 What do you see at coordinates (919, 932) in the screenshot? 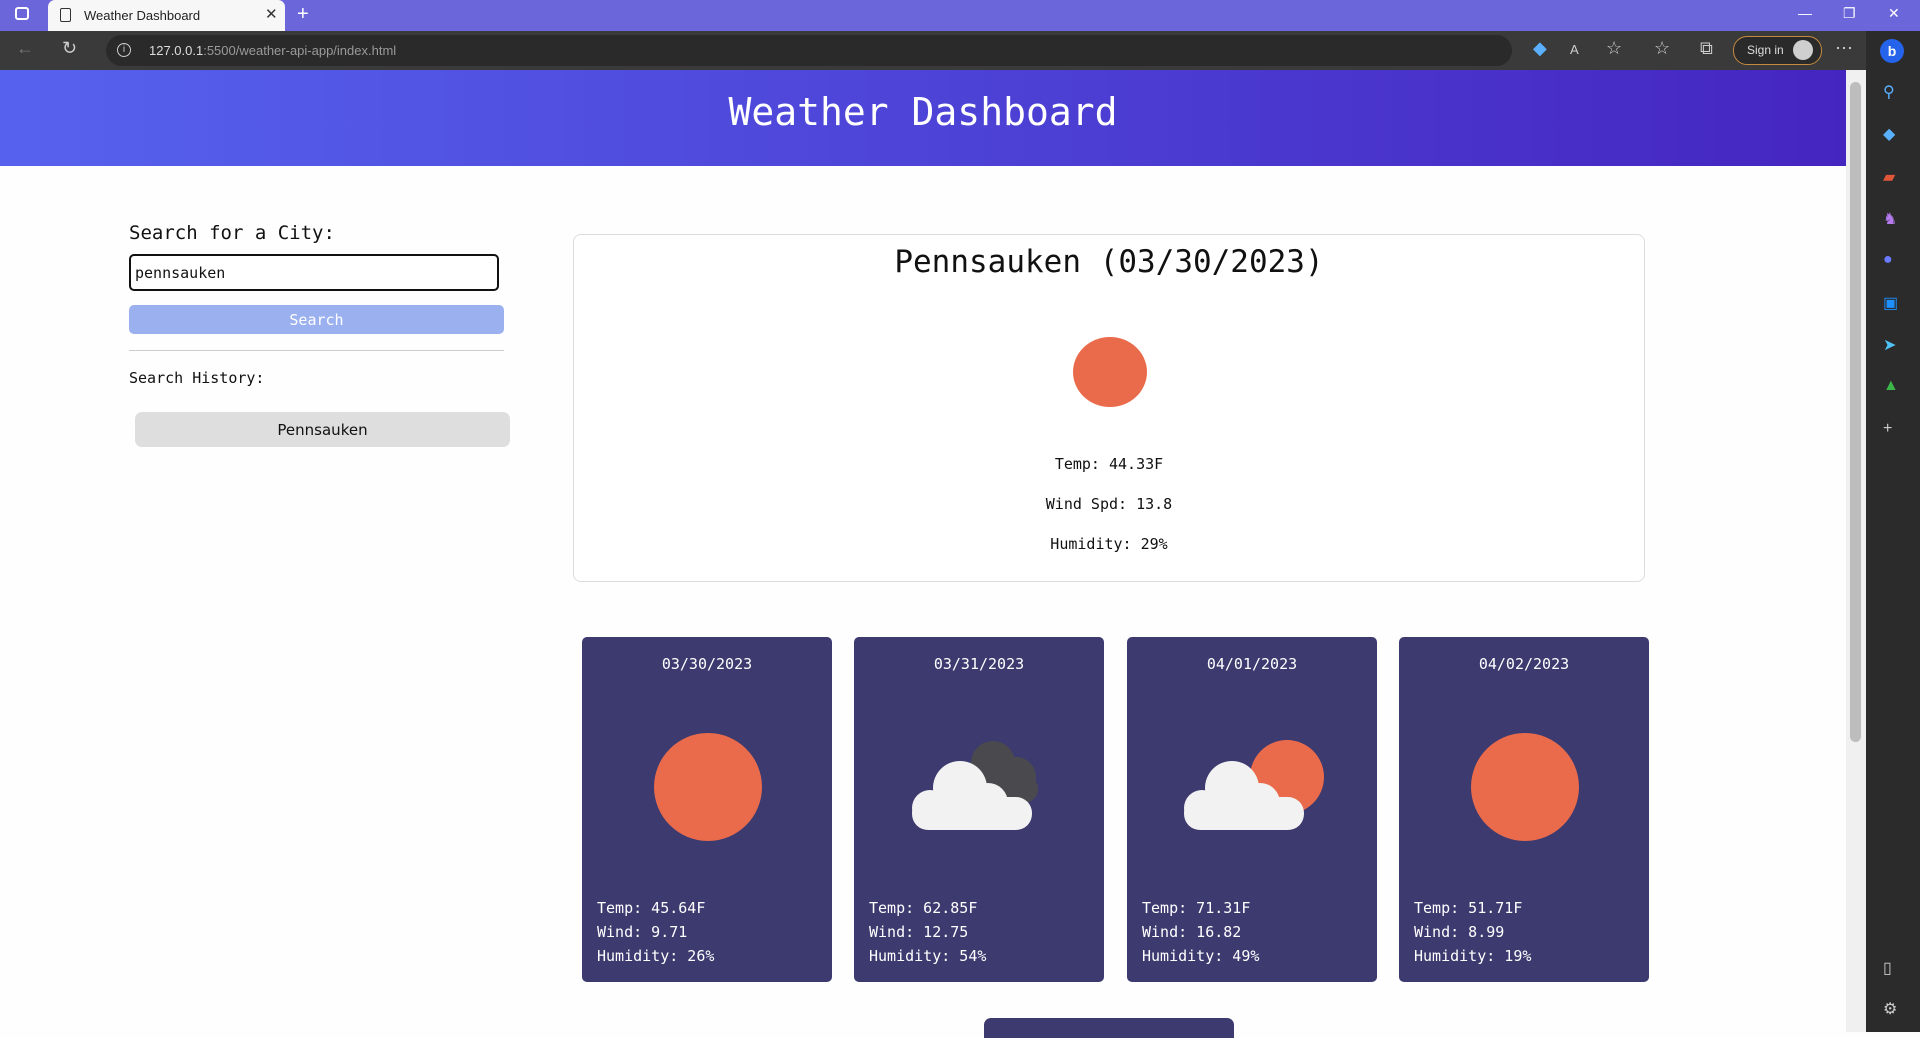
I see `forecast-wind: Wind: 12.75` at bounding box center [919, 932].